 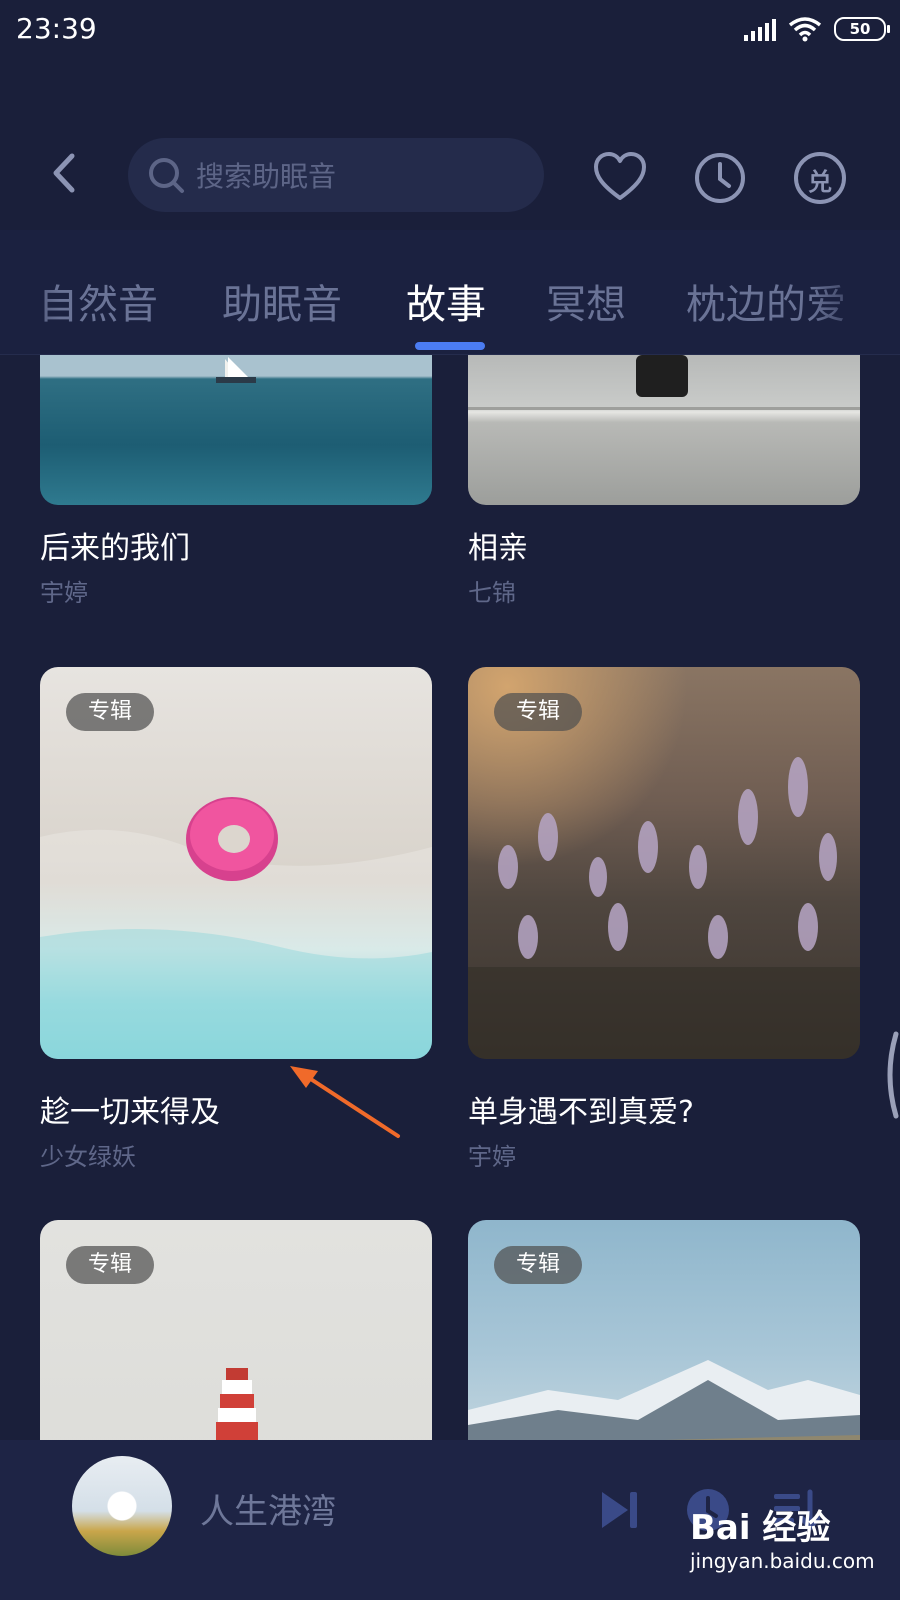 What do you see at coordinates (115, 548) in the screenshot?
I see `story-title: 后来的我们` at bounding box center [115, 548].